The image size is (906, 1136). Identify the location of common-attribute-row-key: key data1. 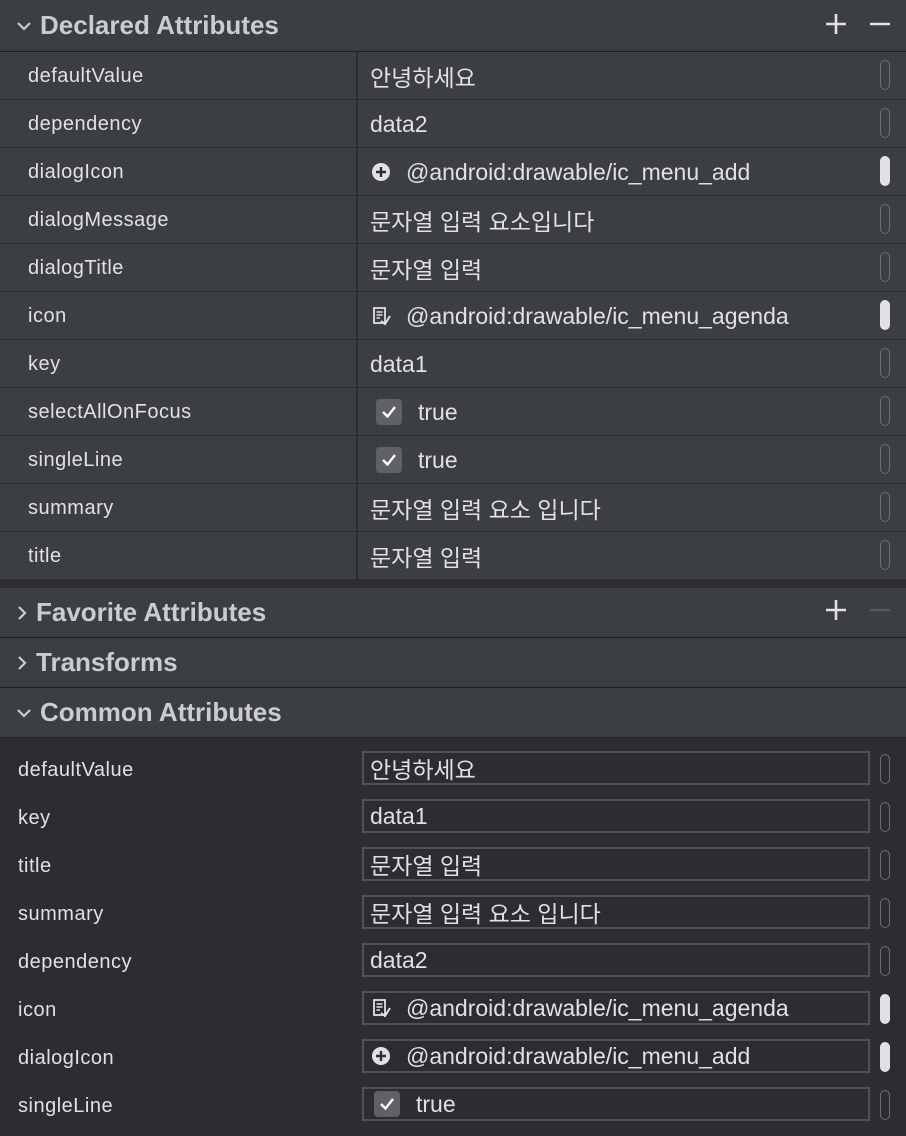
(453, 818).